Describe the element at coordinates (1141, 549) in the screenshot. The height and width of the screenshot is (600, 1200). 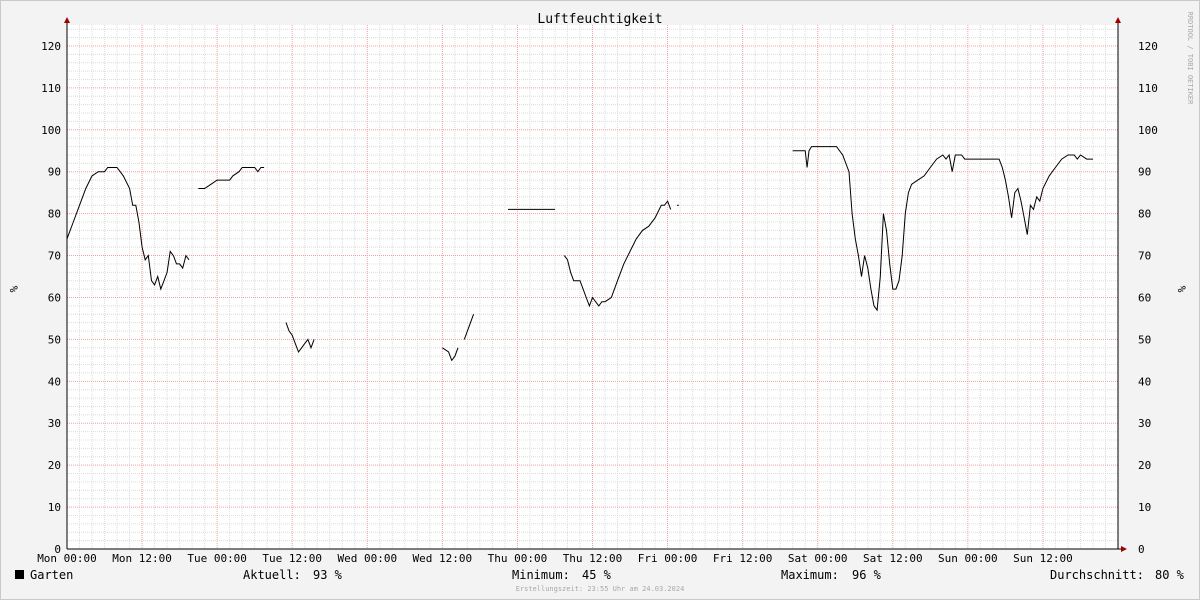
I see `y-tick-label-right: 0` at that location.